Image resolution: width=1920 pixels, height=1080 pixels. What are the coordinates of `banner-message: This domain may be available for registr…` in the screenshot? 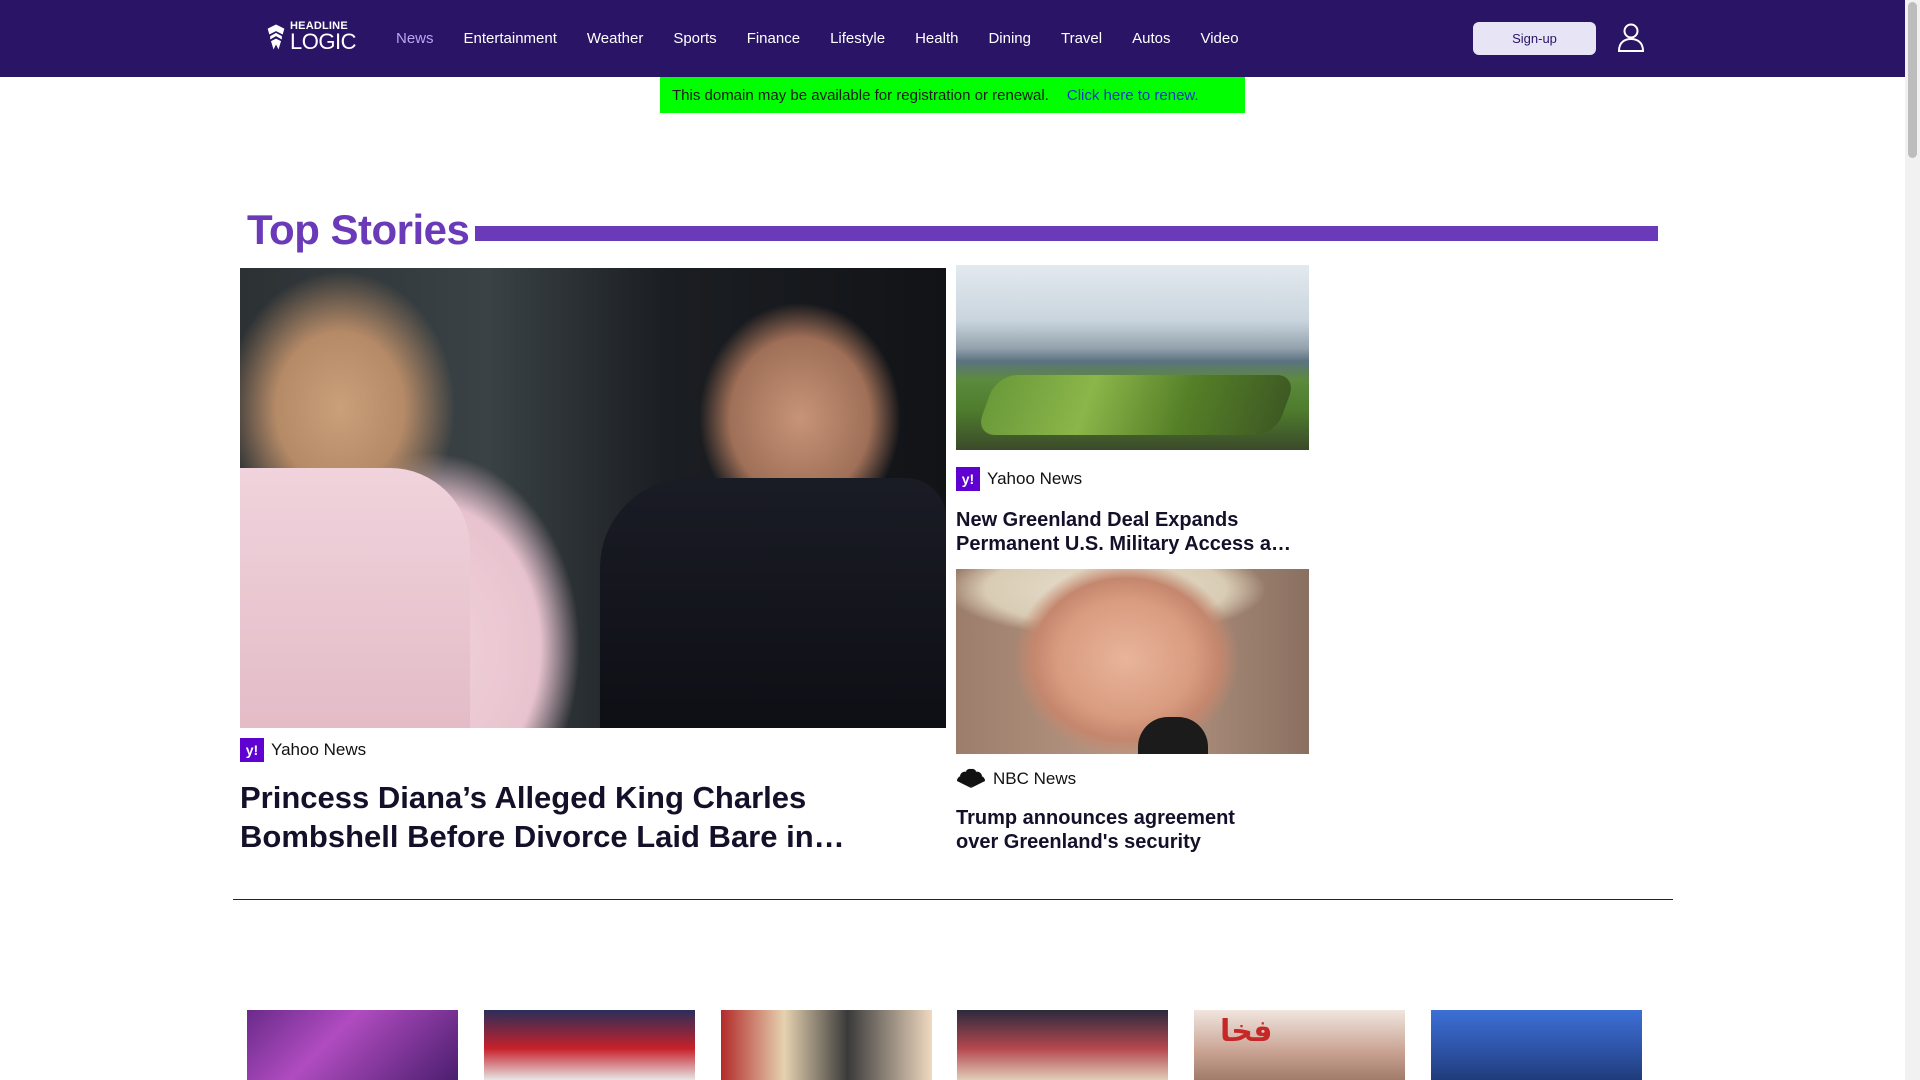 It's located at (860, 95).